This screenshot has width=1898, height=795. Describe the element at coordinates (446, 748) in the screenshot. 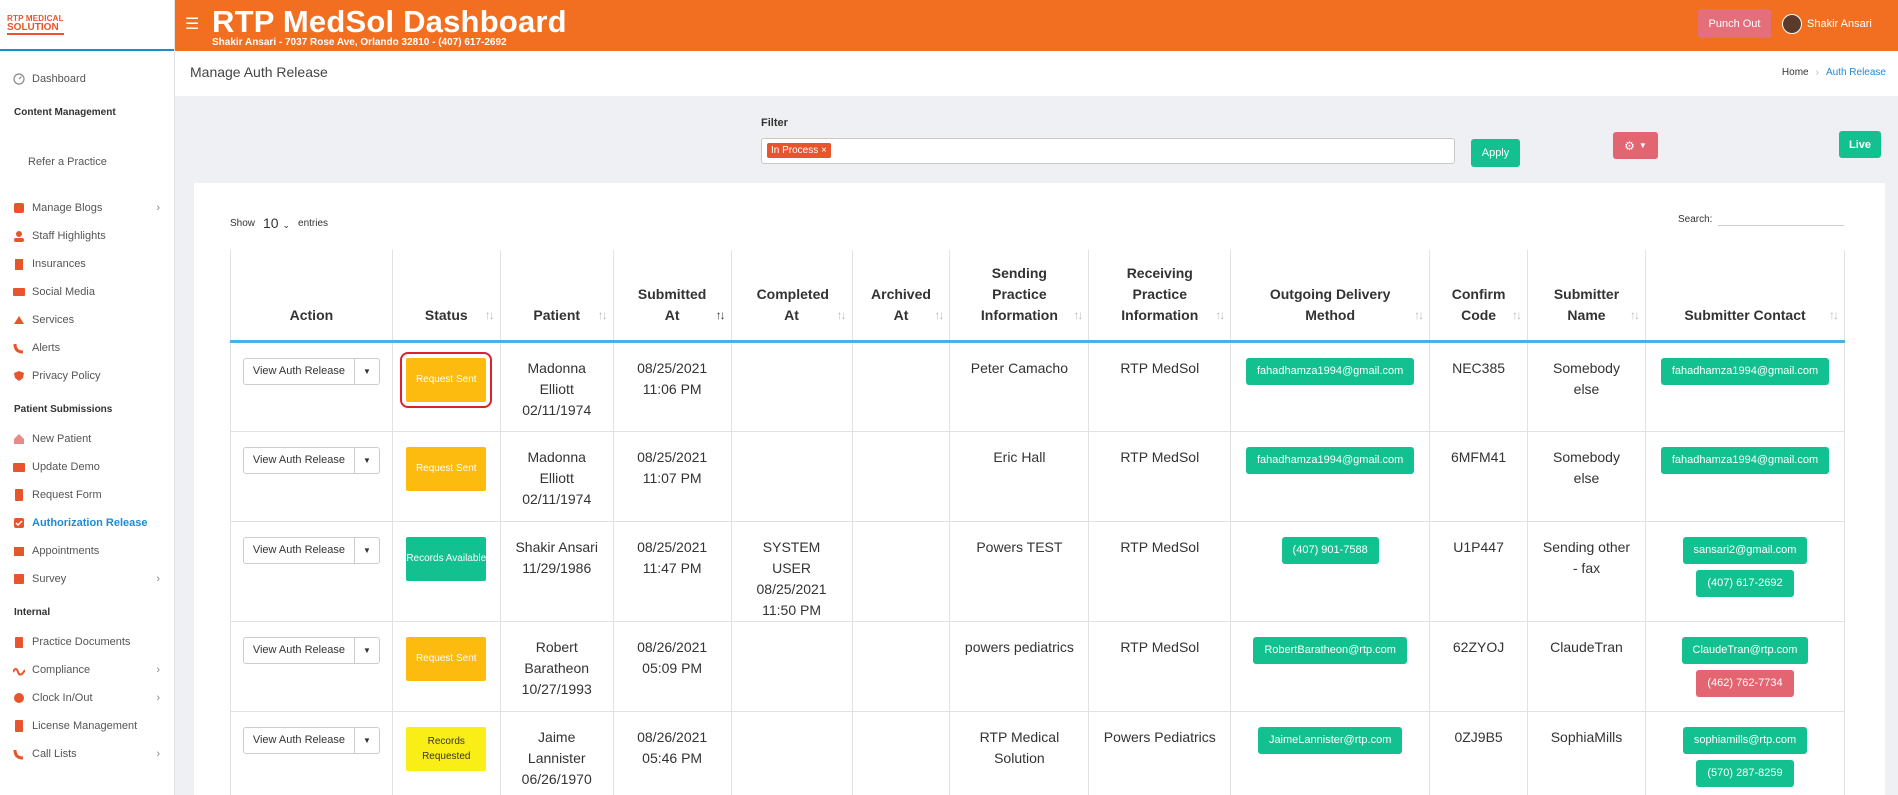

I see `status-badge: Records Requested` at that location.